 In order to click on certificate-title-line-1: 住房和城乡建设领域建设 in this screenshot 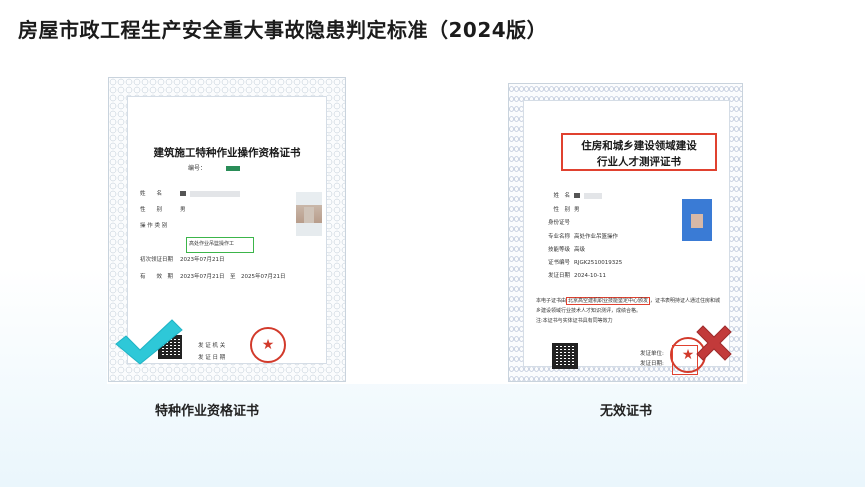, I will do `click(639, 146)`.